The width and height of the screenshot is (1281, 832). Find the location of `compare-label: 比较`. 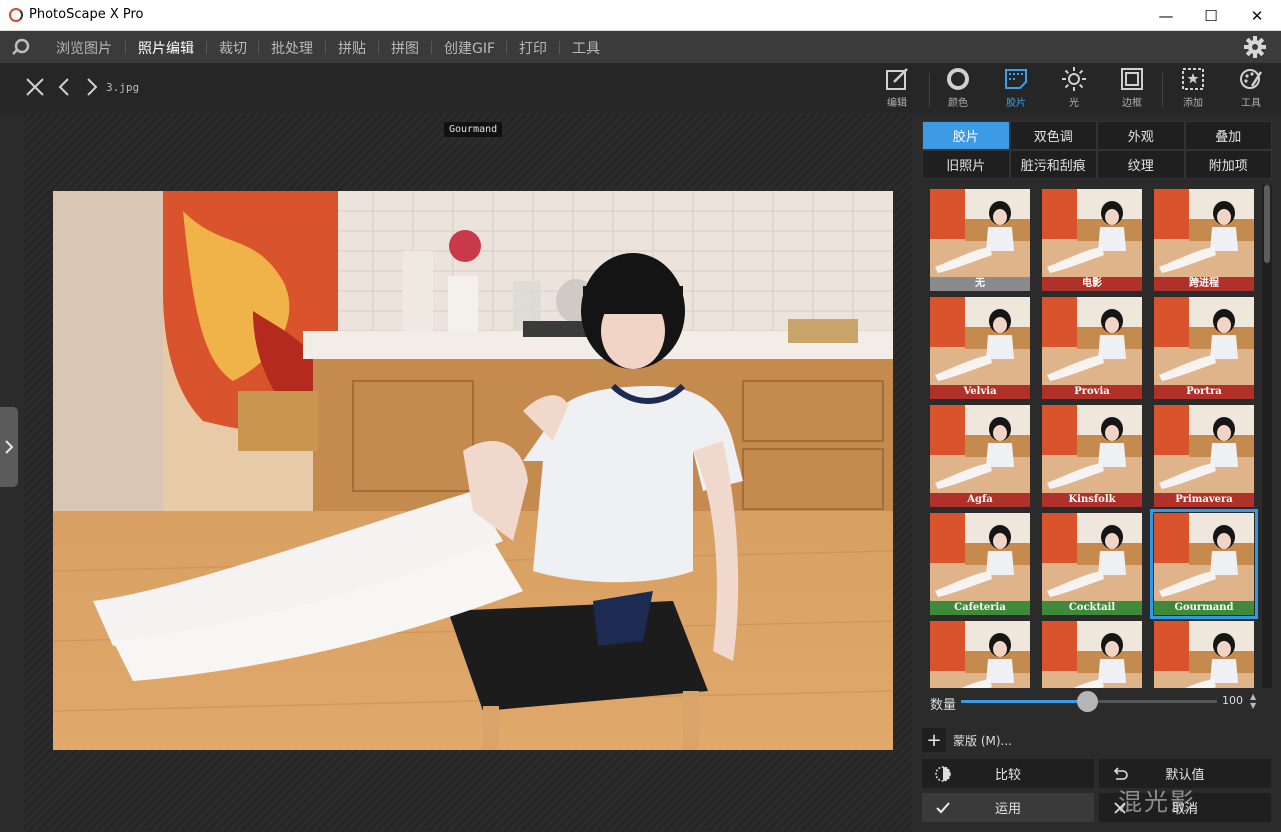

compare-label: 比较 is located at coordinates (1007, 775).